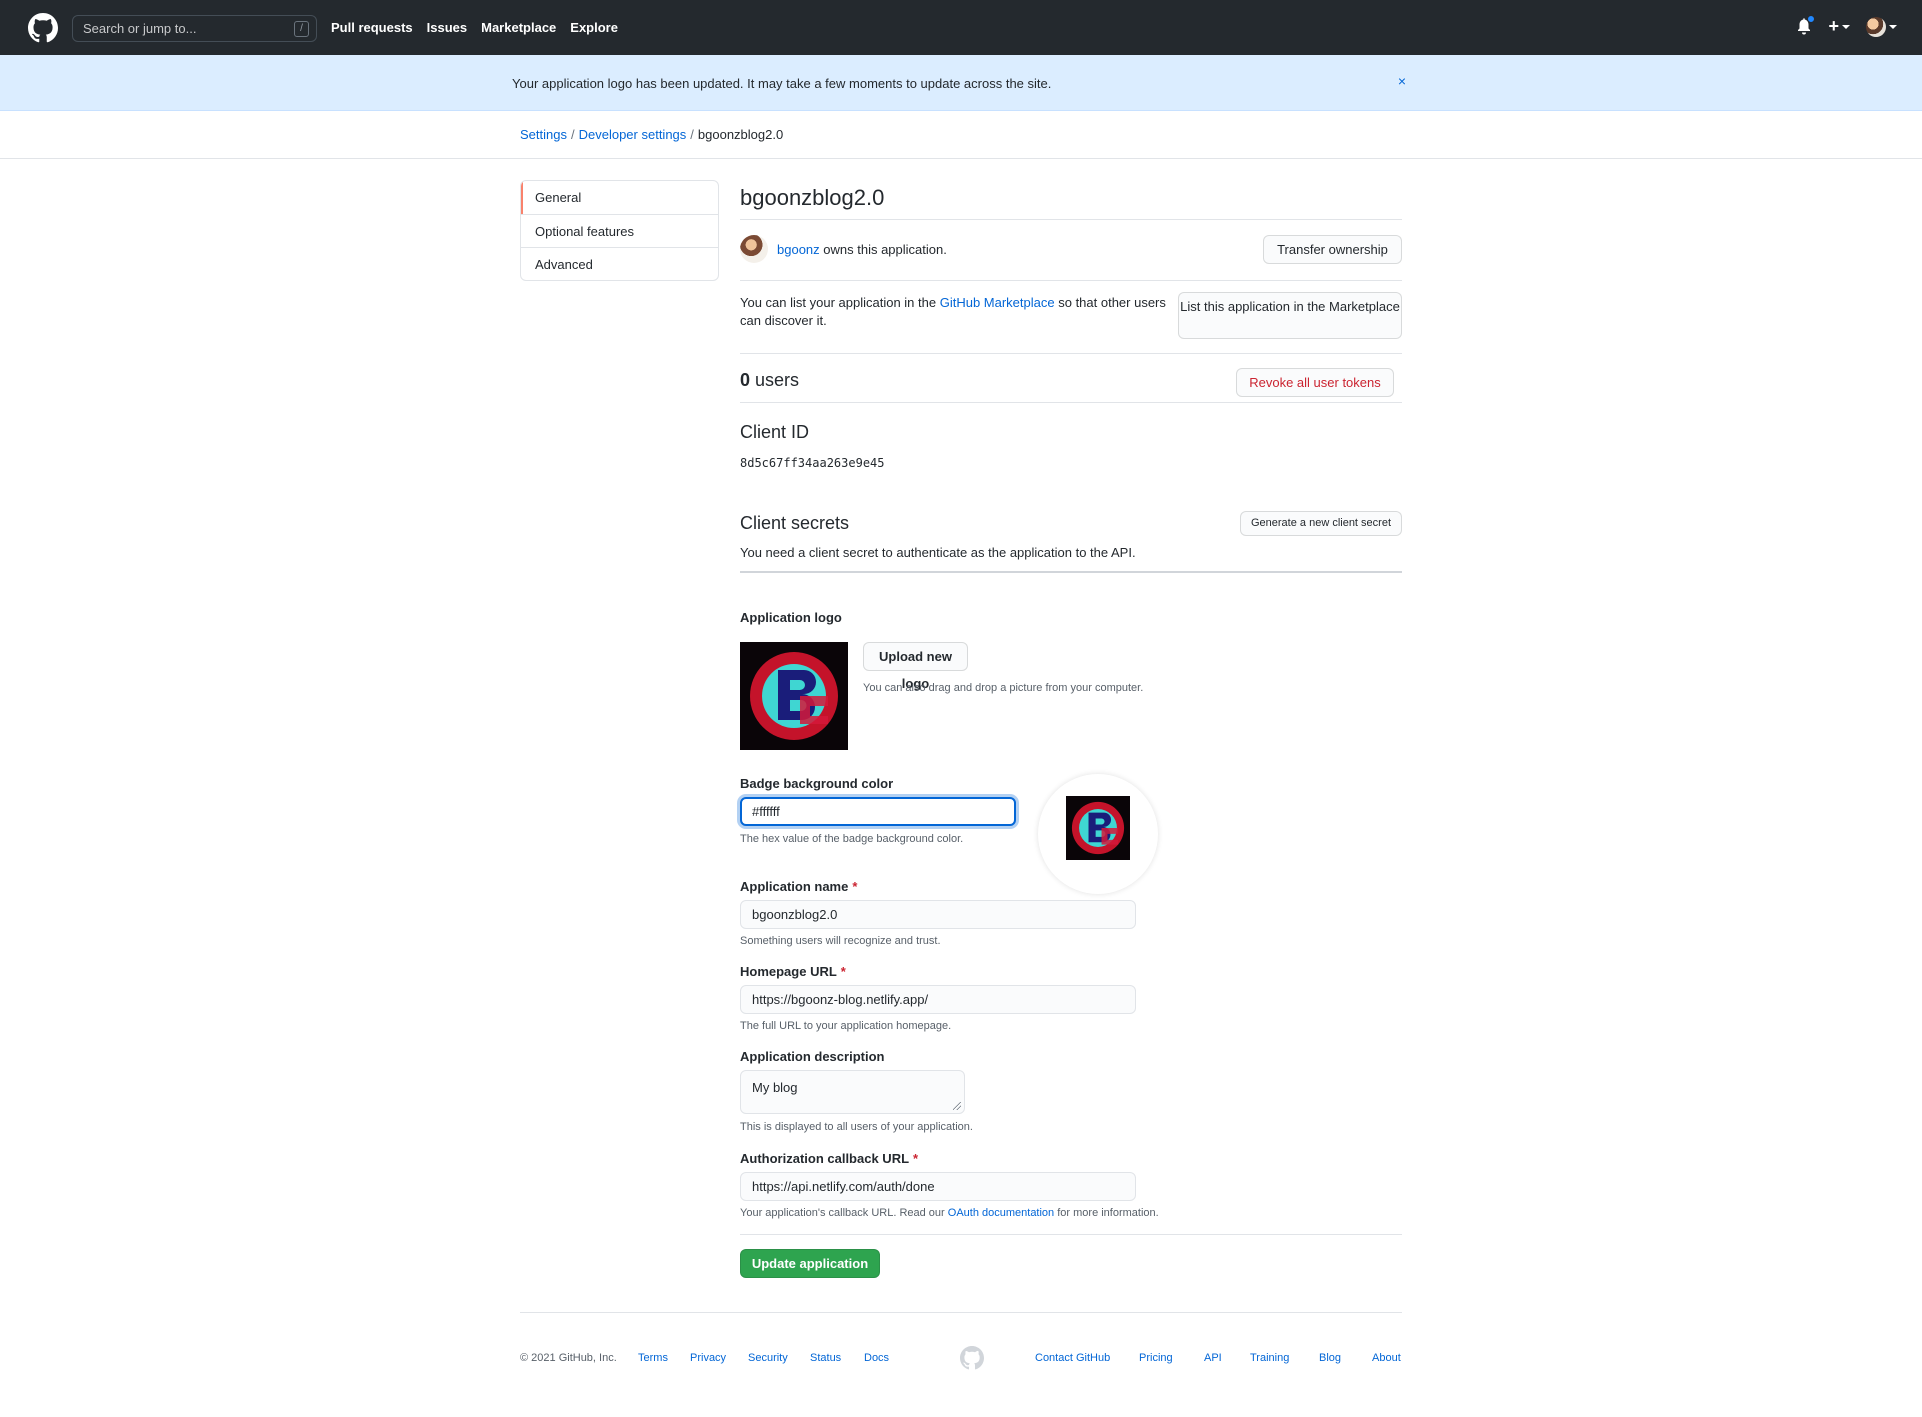 The width and height of the screenshot is (1922, 1417). Describe the element at coordinates (788, 971) in the screenshot. I see `homepage-url-label-text: Homepage URL` at that location.